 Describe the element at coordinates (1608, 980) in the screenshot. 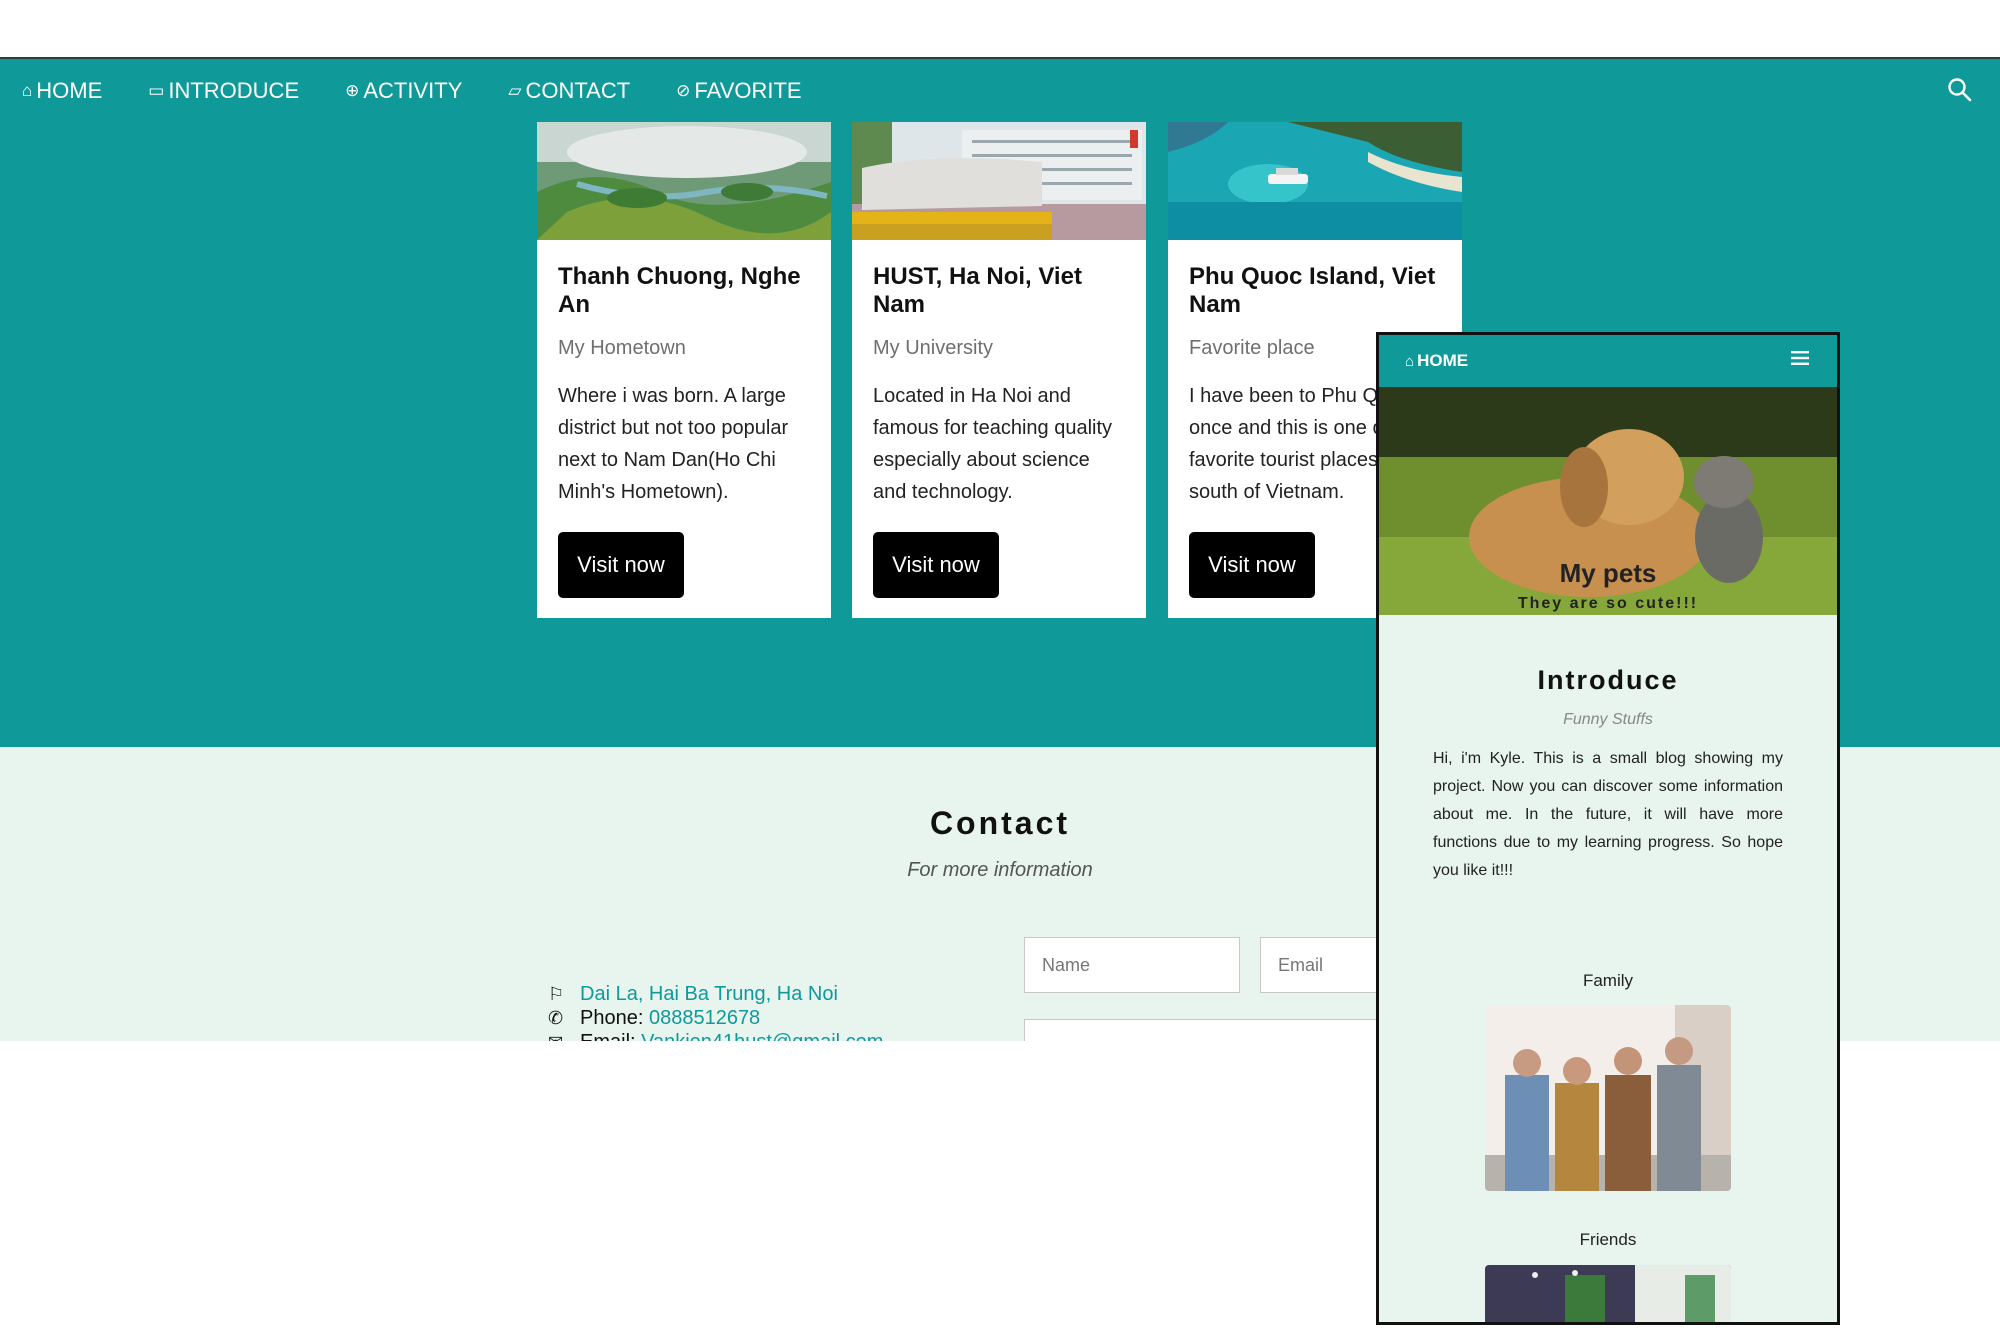

I see `family-label: Family` at that location.